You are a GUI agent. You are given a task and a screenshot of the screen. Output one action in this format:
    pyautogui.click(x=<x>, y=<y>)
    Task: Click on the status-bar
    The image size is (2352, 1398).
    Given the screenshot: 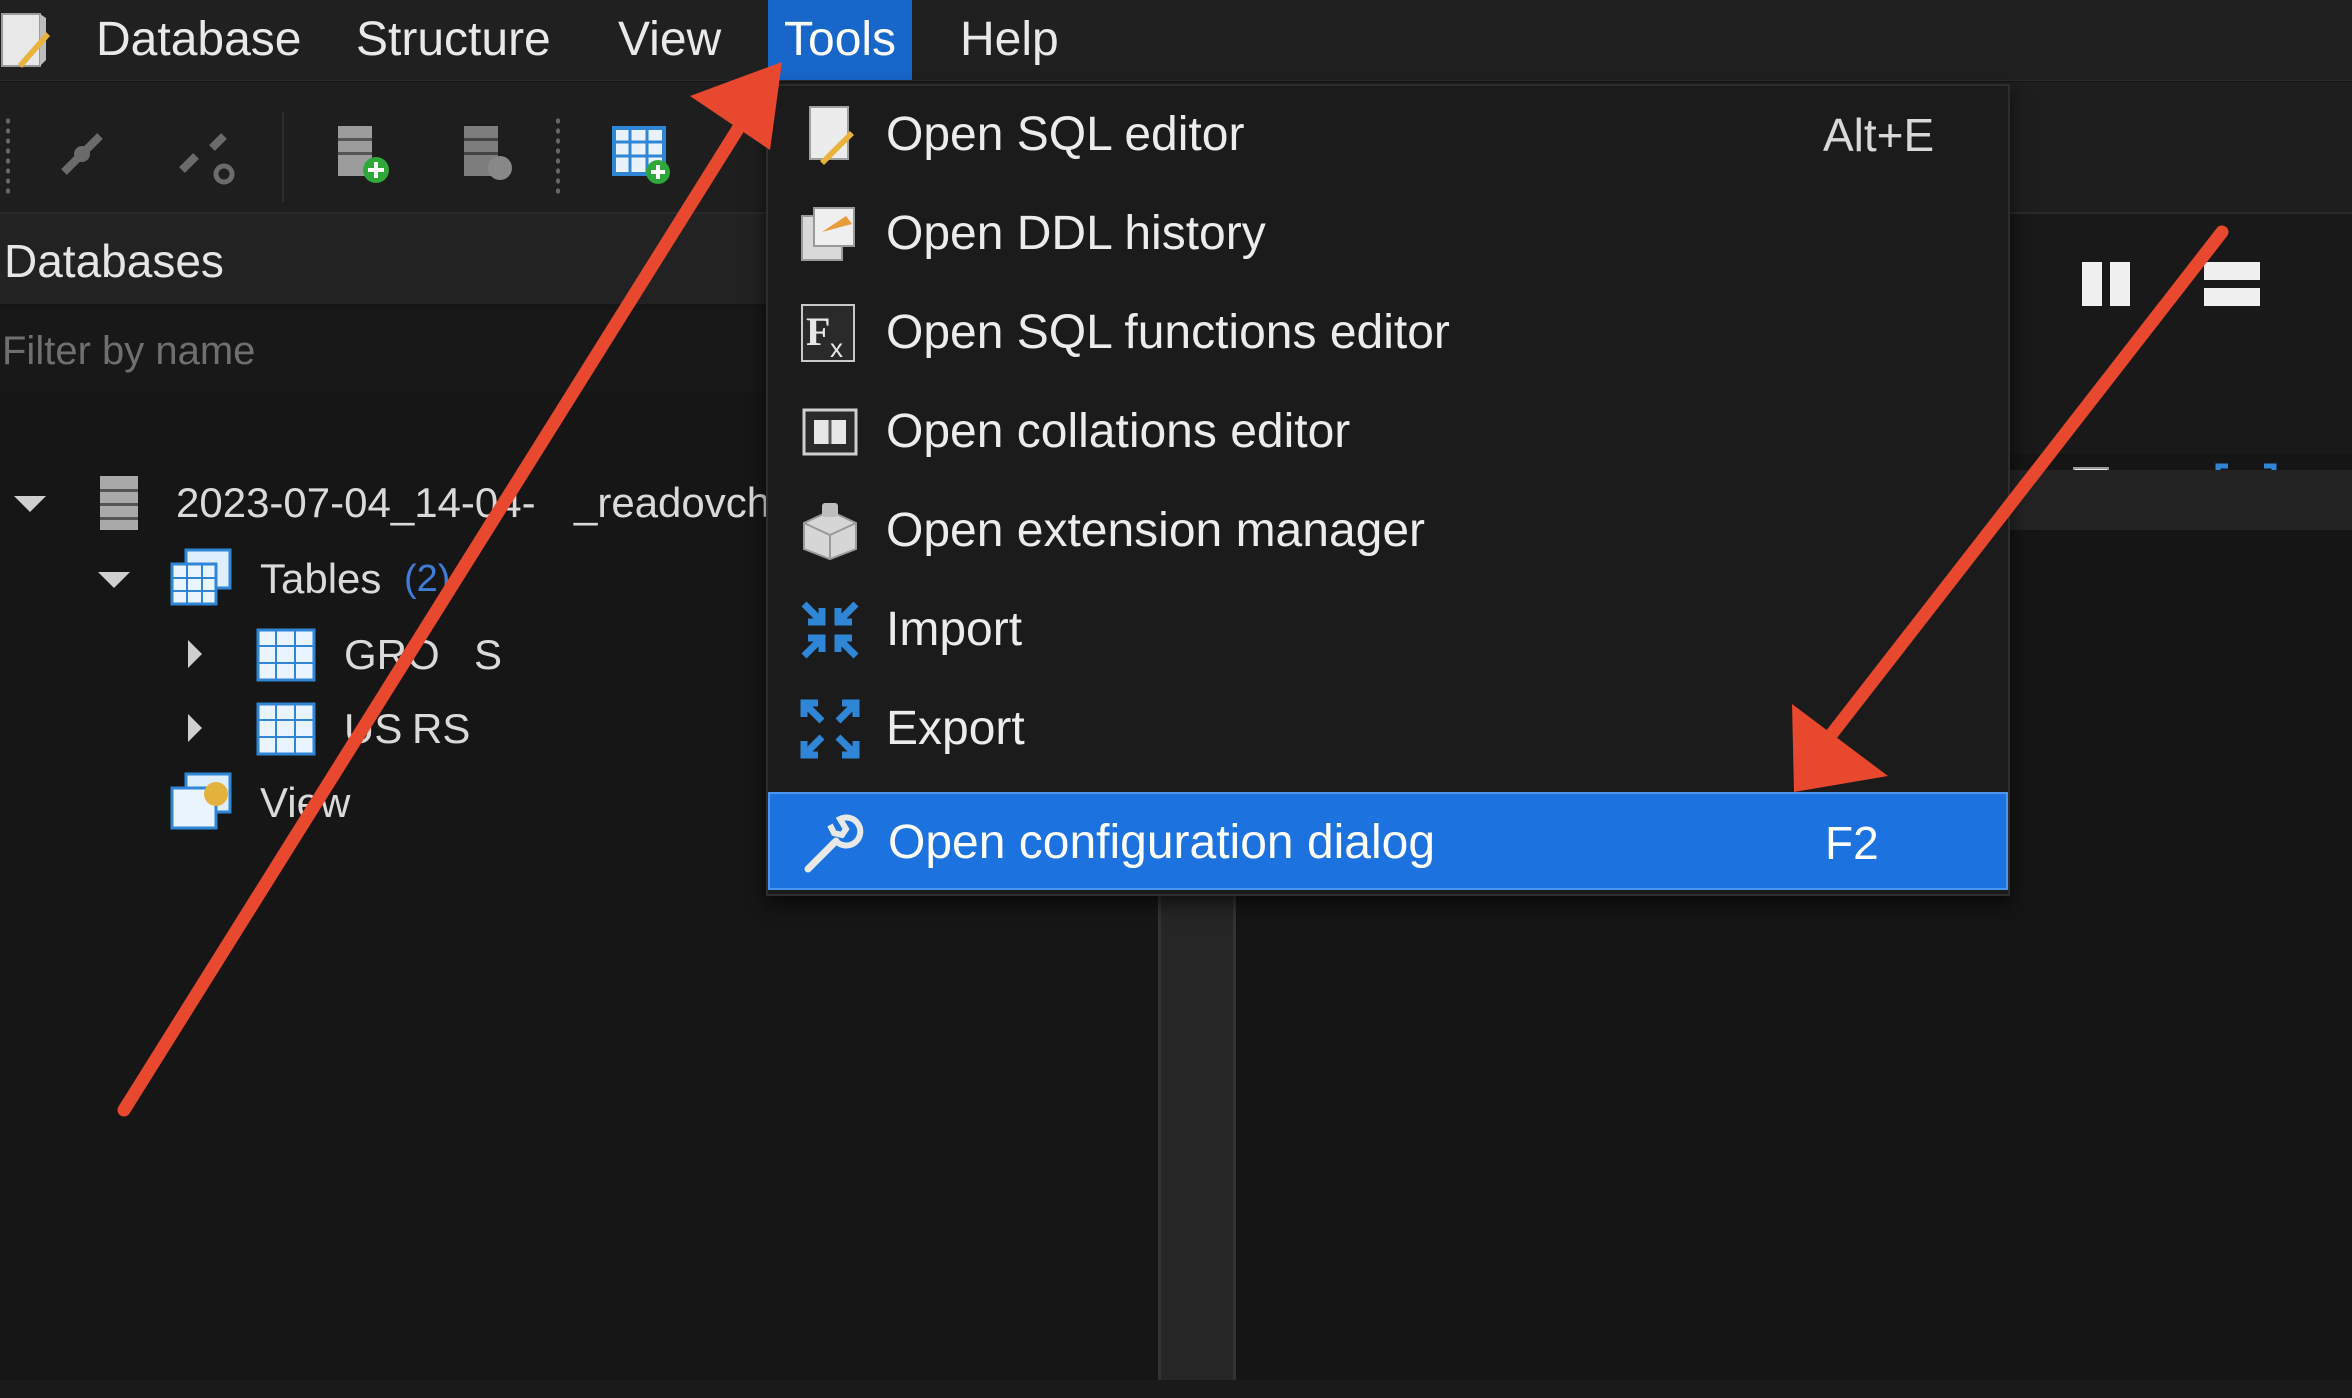 What is the action you would take?
    pyautogui.click(x=1176, y=1389)
    